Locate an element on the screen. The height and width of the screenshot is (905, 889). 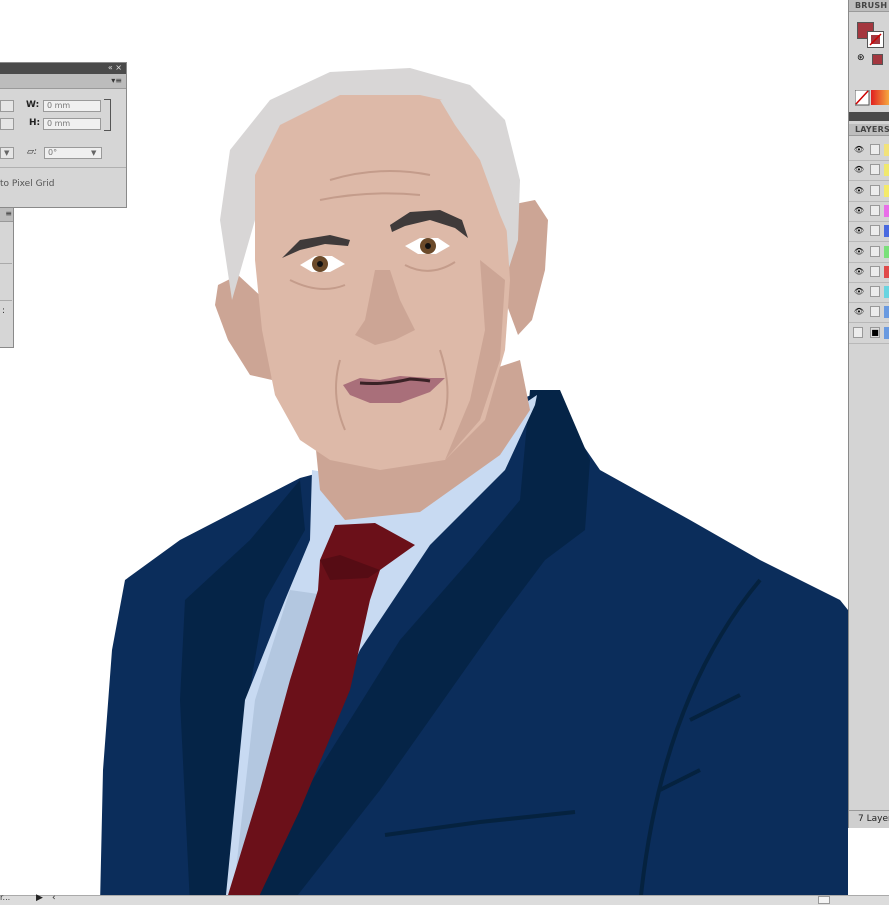
constrain-proportions-icon is located at coordinates (107, 115).